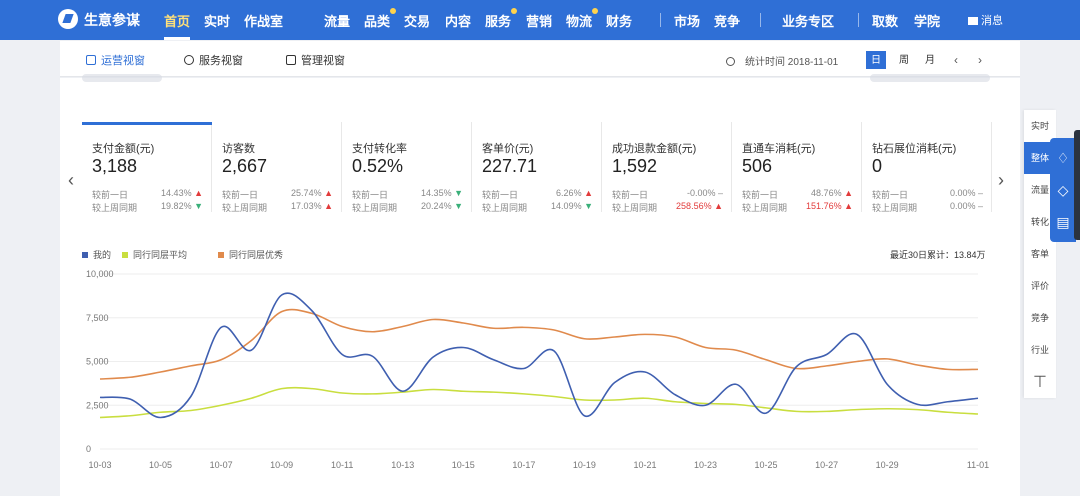 The image size is (1080, 496). What do you see at coordinates (463, 465) in the screenshot?
I see `x-tick-label: 10-15` at bounding box center [463, 465].